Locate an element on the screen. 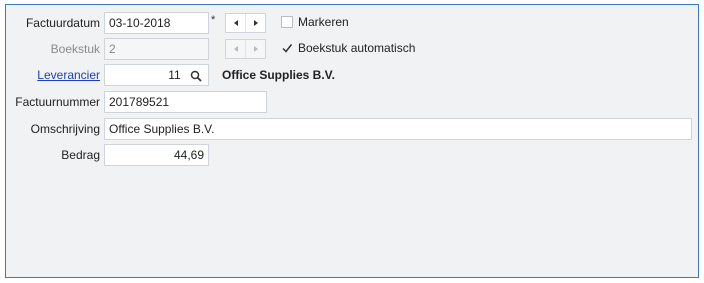  next-entry-button is located at coordinates (255, 49).